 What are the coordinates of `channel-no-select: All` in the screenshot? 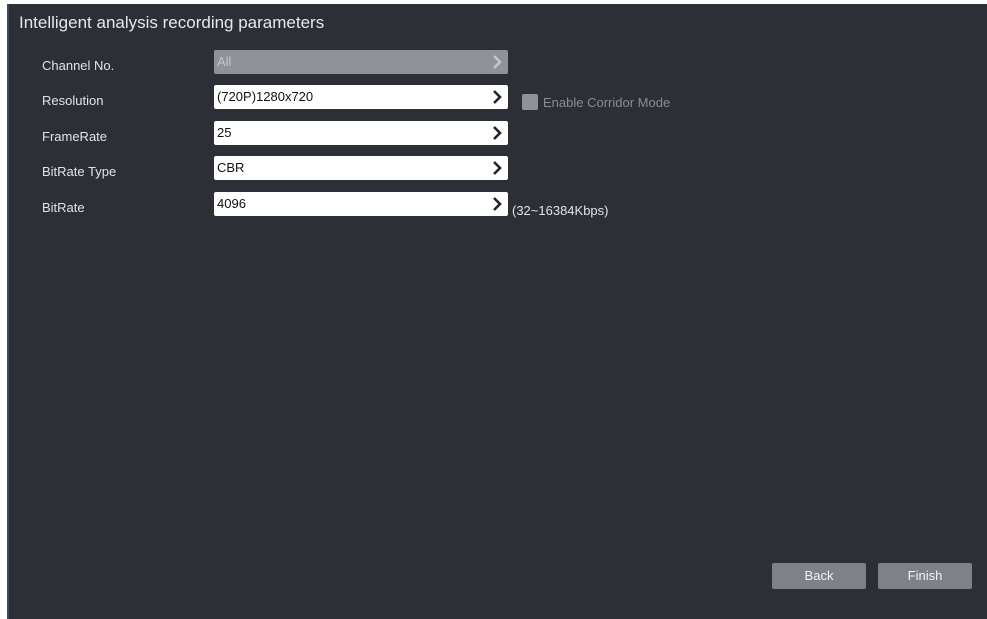 It's located at (361, 62).